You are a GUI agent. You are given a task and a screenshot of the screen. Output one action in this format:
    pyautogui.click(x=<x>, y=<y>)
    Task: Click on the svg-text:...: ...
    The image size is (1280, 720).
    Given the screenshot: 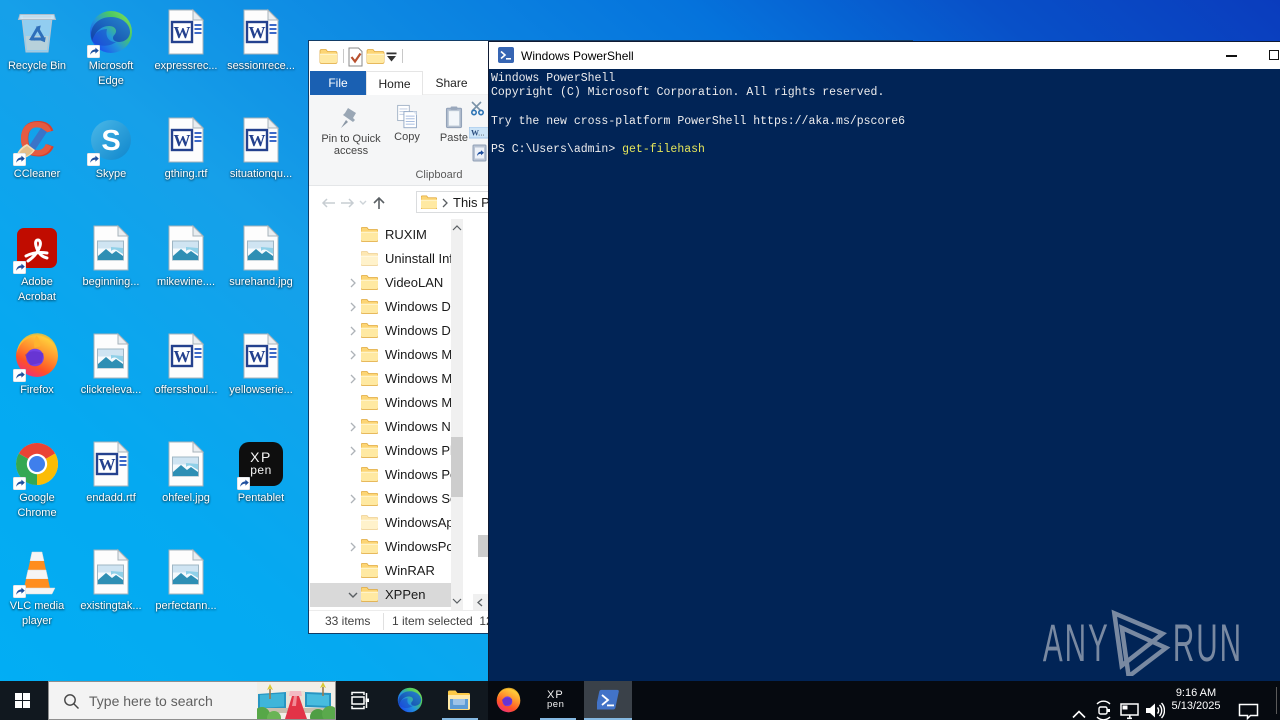 What is the action you would take?
    pyautogui.click(x=481, y=133)
    